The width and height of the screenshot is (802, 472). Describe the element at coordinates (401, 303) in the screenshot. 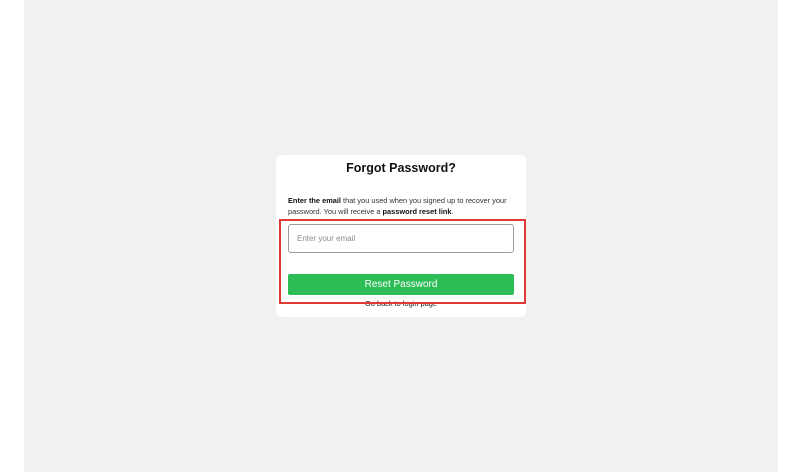

I see `back-to-login-link: Go back to login page` at that location.